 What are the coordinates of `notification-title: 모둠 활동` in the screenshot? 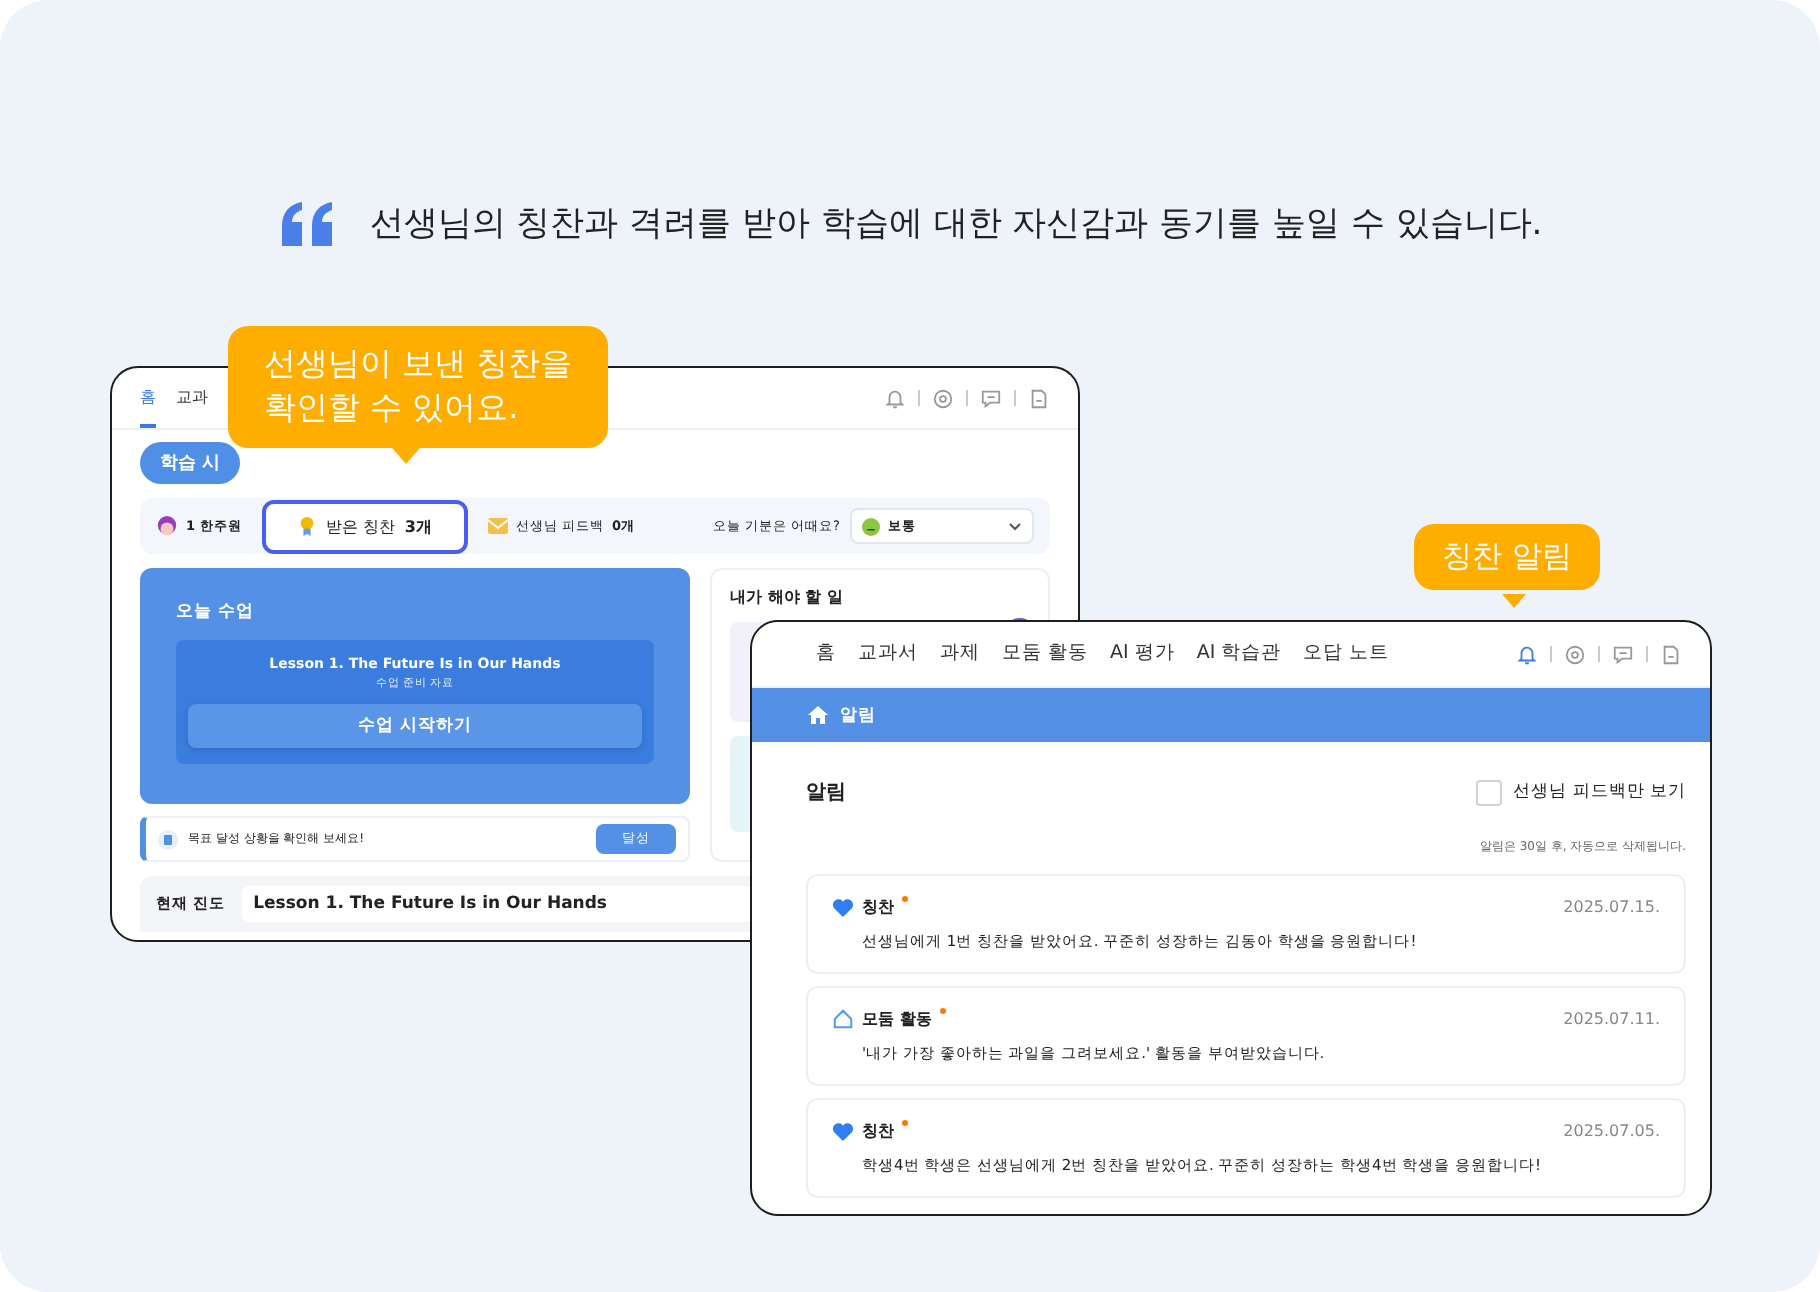 It's located at (897, 1019).